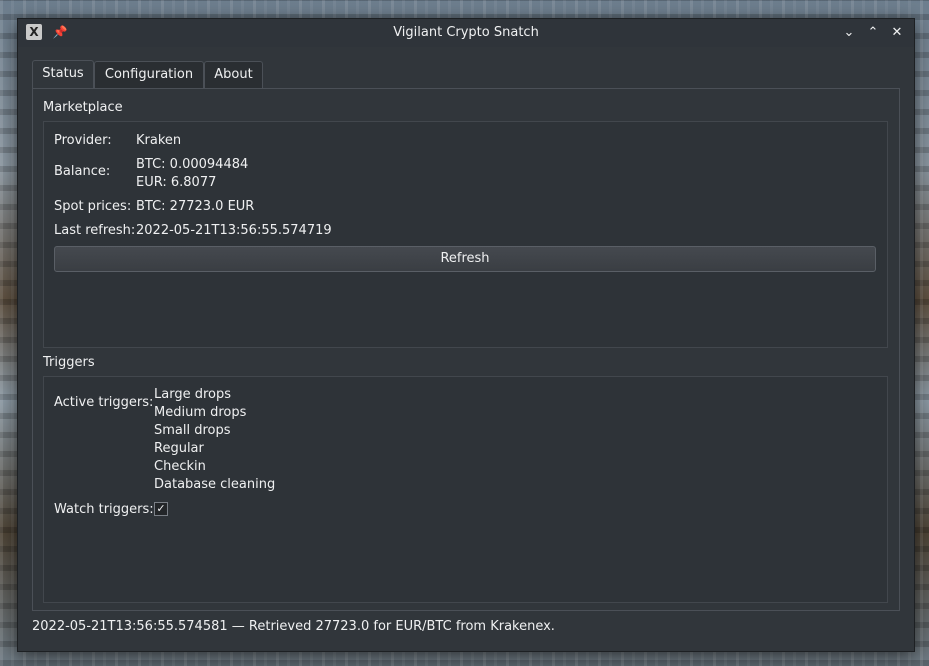 Image resolution: width=929 pixels, height=666 pixels. I want to click on trigger-item: Checkin, so click(180, 466).